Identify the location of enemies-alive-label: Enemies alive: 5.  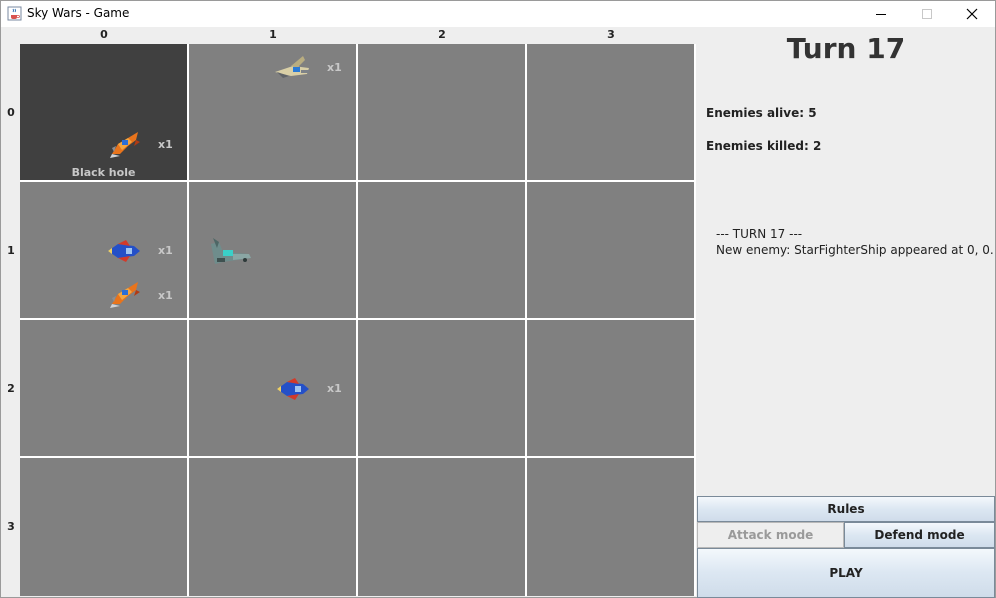
(761, 113).